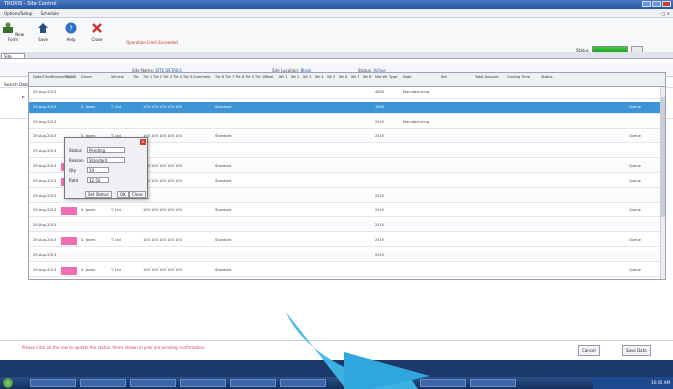 This screenshot has height=389, width=673. Describe the element at coordinates (106, 160) in the screenshot. I see `popup-reason-input: Standard` at that location.